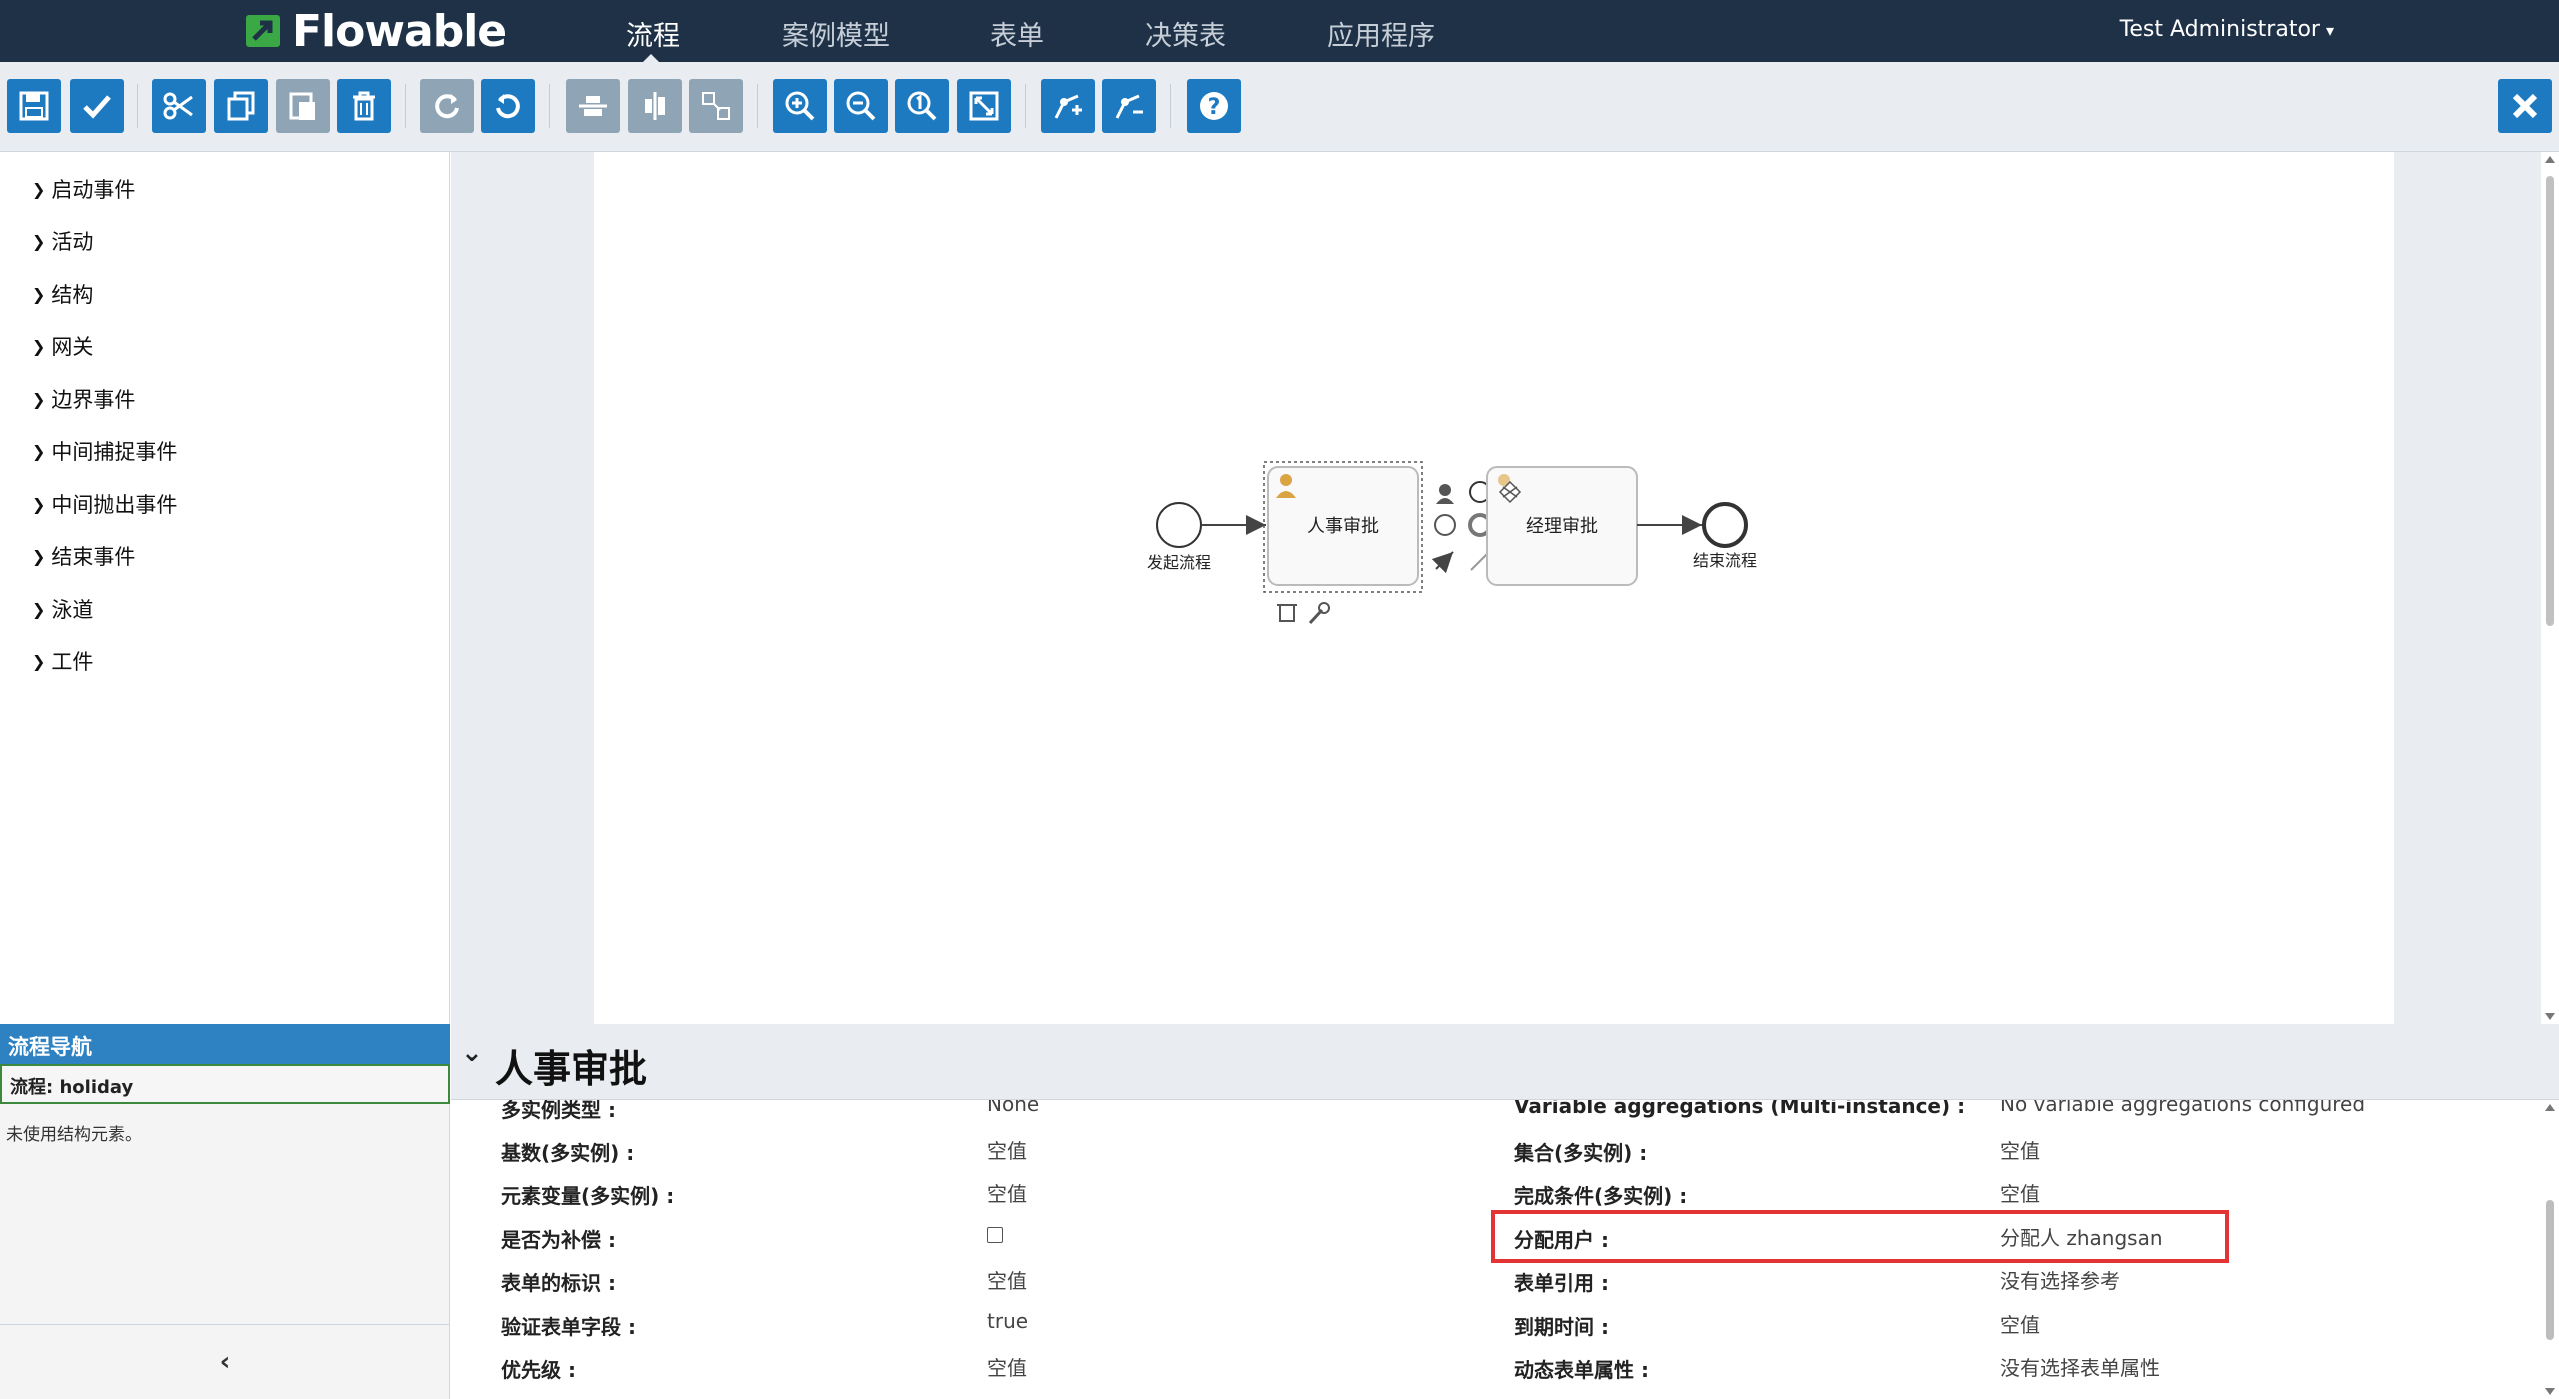 The width and height of the screenshot is (2559, 1399). Describe the element at coordinates (2020, 1323) in the screenshot. I see `prop-value-due-date: 空值` at that location.